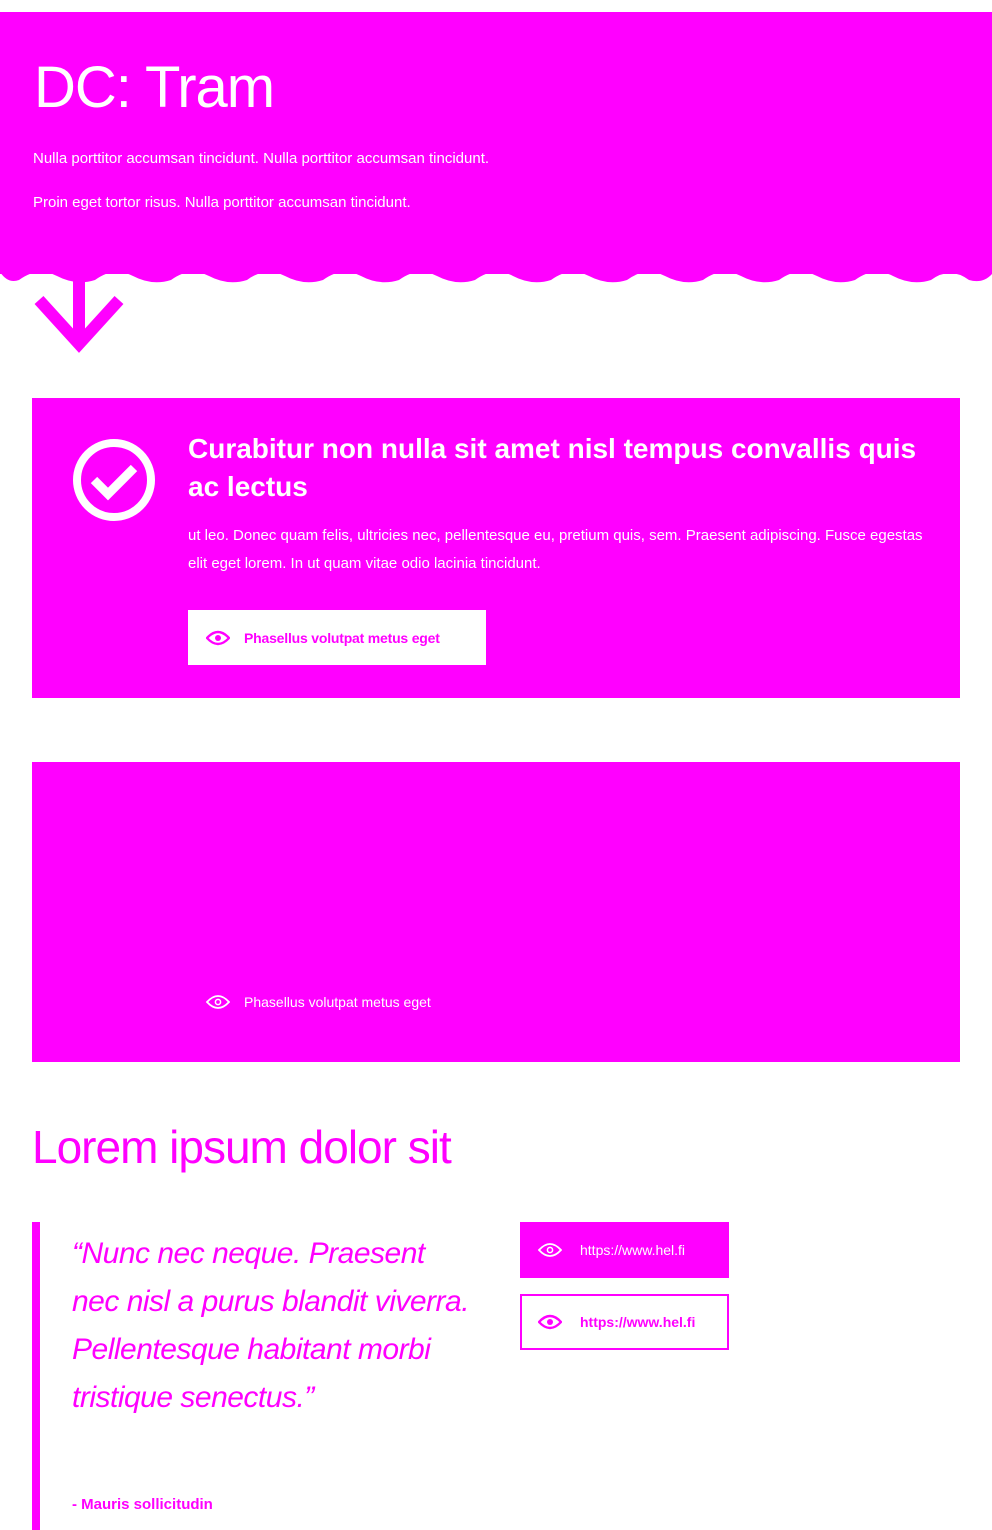  I want to click on card-action-button-label: Phasellus volutpat metus eget, so click(342, 637).